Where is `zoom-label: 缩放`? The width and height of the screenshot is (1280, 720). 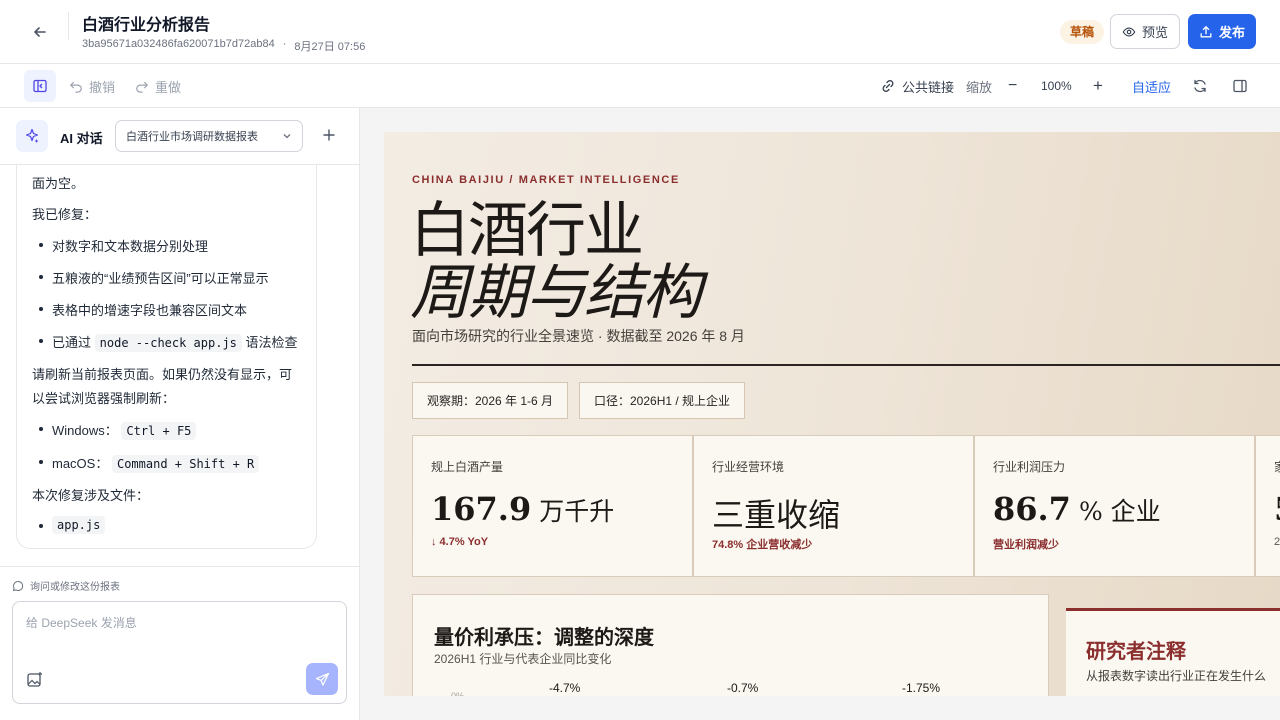 zoom-label: 缩放 is located at coordinates (979, 87).